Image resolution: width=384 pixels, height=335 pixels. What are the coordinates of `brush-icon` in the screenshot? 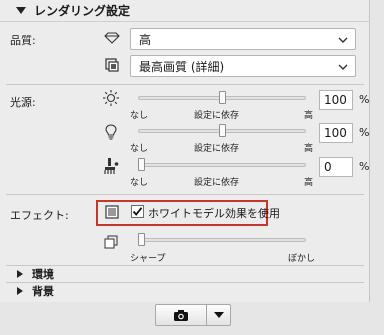 It's located at (111, 166).